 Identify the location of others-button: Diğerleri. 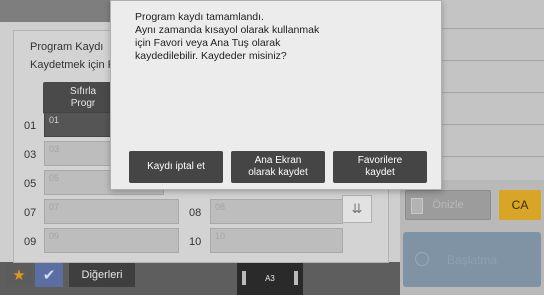
(102, 275).